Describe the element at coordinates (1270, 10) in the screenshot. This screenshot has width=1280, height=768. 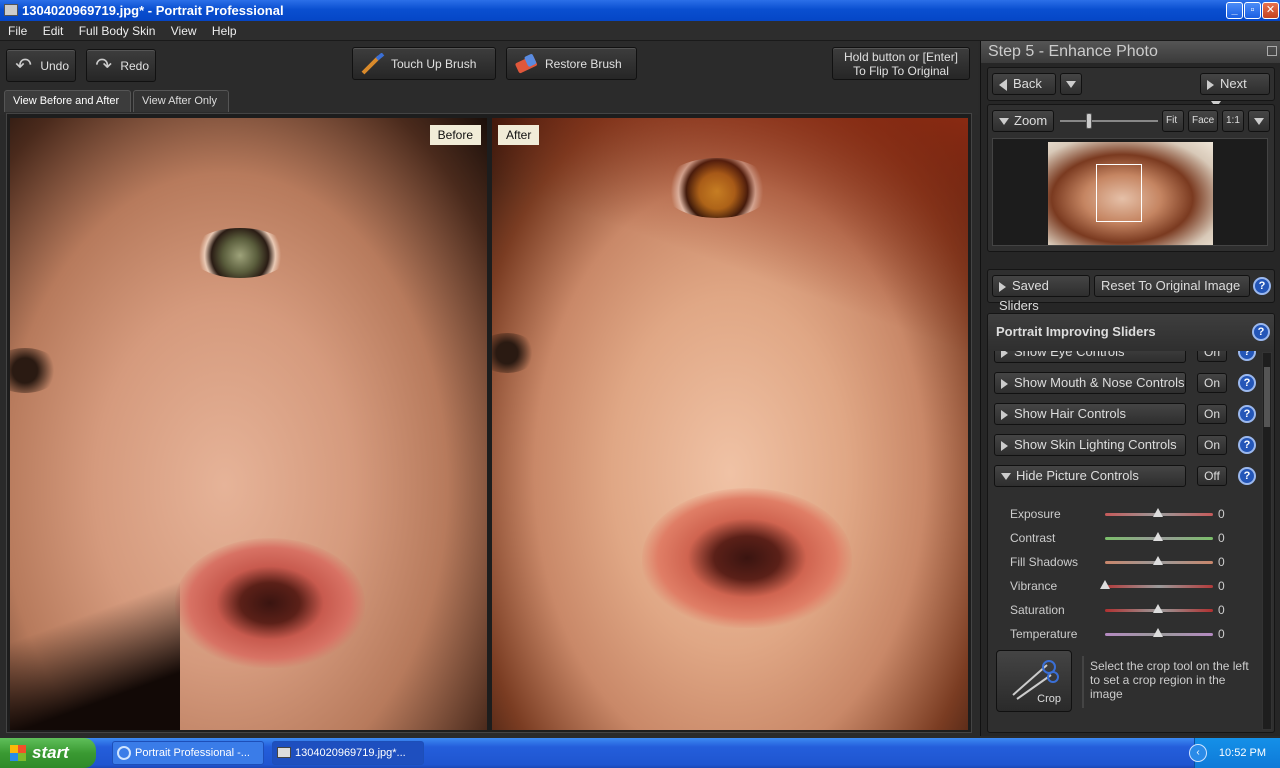
I see `close-button: ✕` at that location.